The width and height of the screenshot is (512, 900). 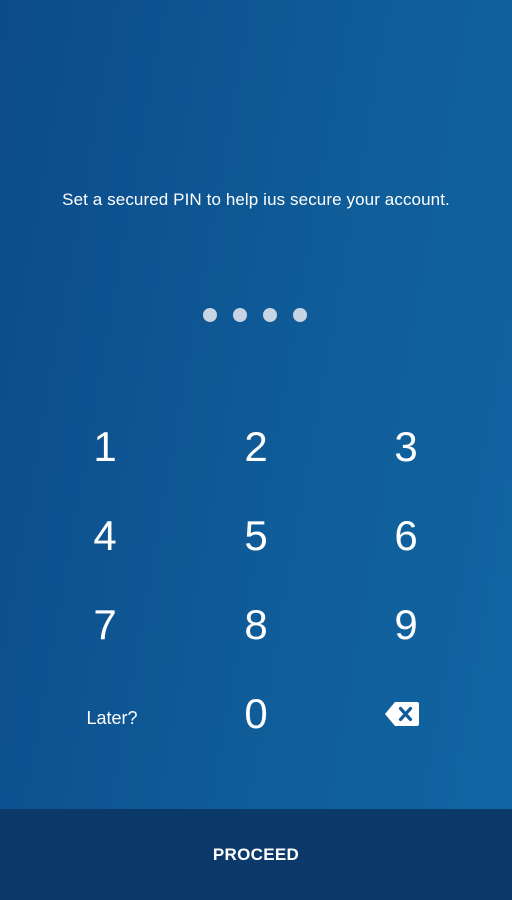 I want to click on backspace-button, so click(x=402, y=714).